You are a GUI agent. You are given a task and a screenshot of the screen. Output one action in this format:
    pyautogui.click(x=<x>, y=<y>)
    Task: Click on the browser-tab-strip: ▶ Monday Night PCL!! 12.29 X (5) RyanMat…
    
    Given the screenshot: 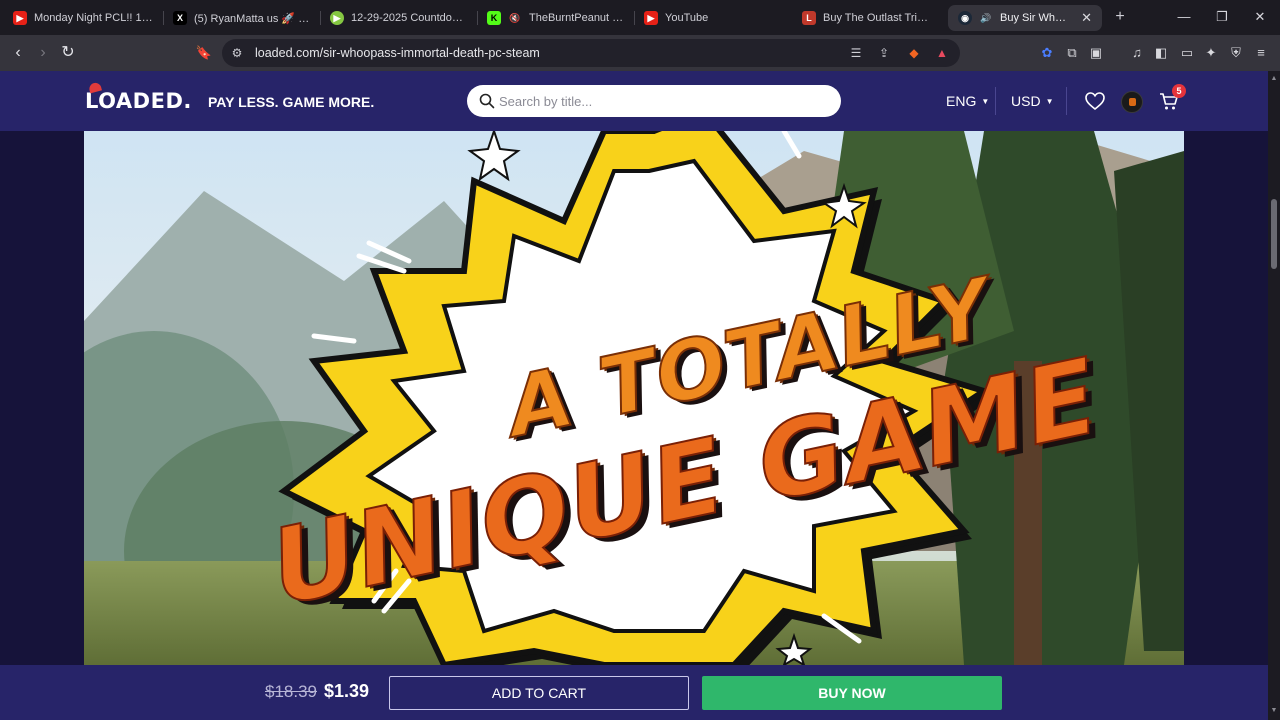 What is the action you would take?
    pyautogui.click(x=640, y=17)
    